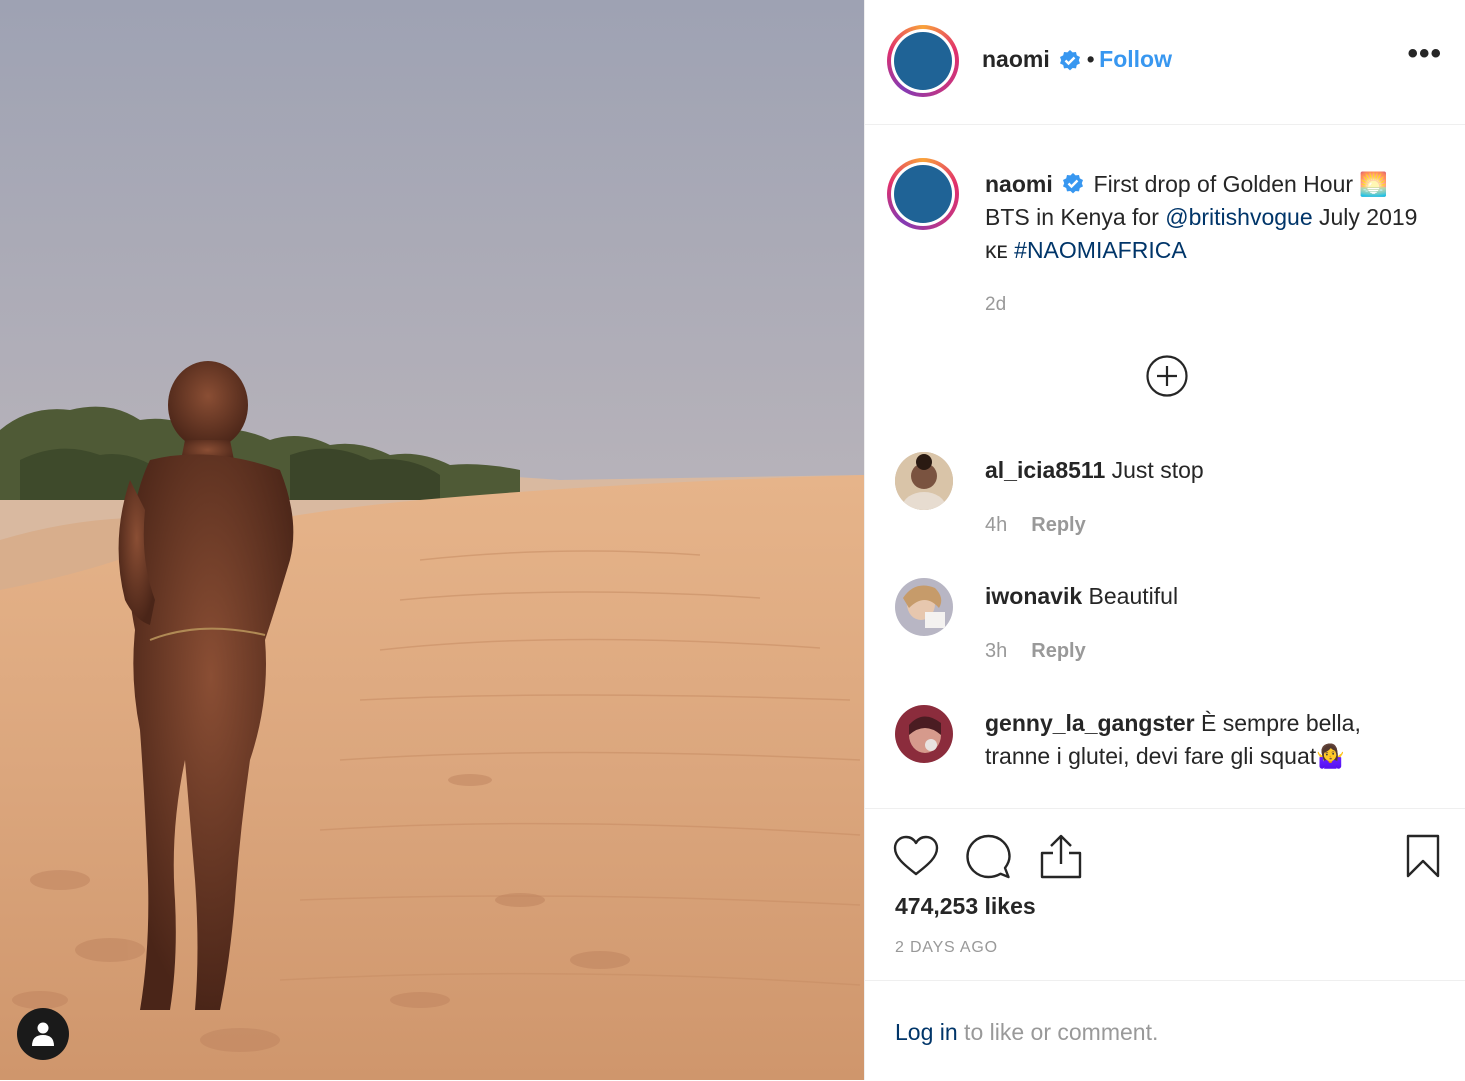 The image size is (1465, 1081). I want to click on caption-timestamp: 2d, so click(995, 305).